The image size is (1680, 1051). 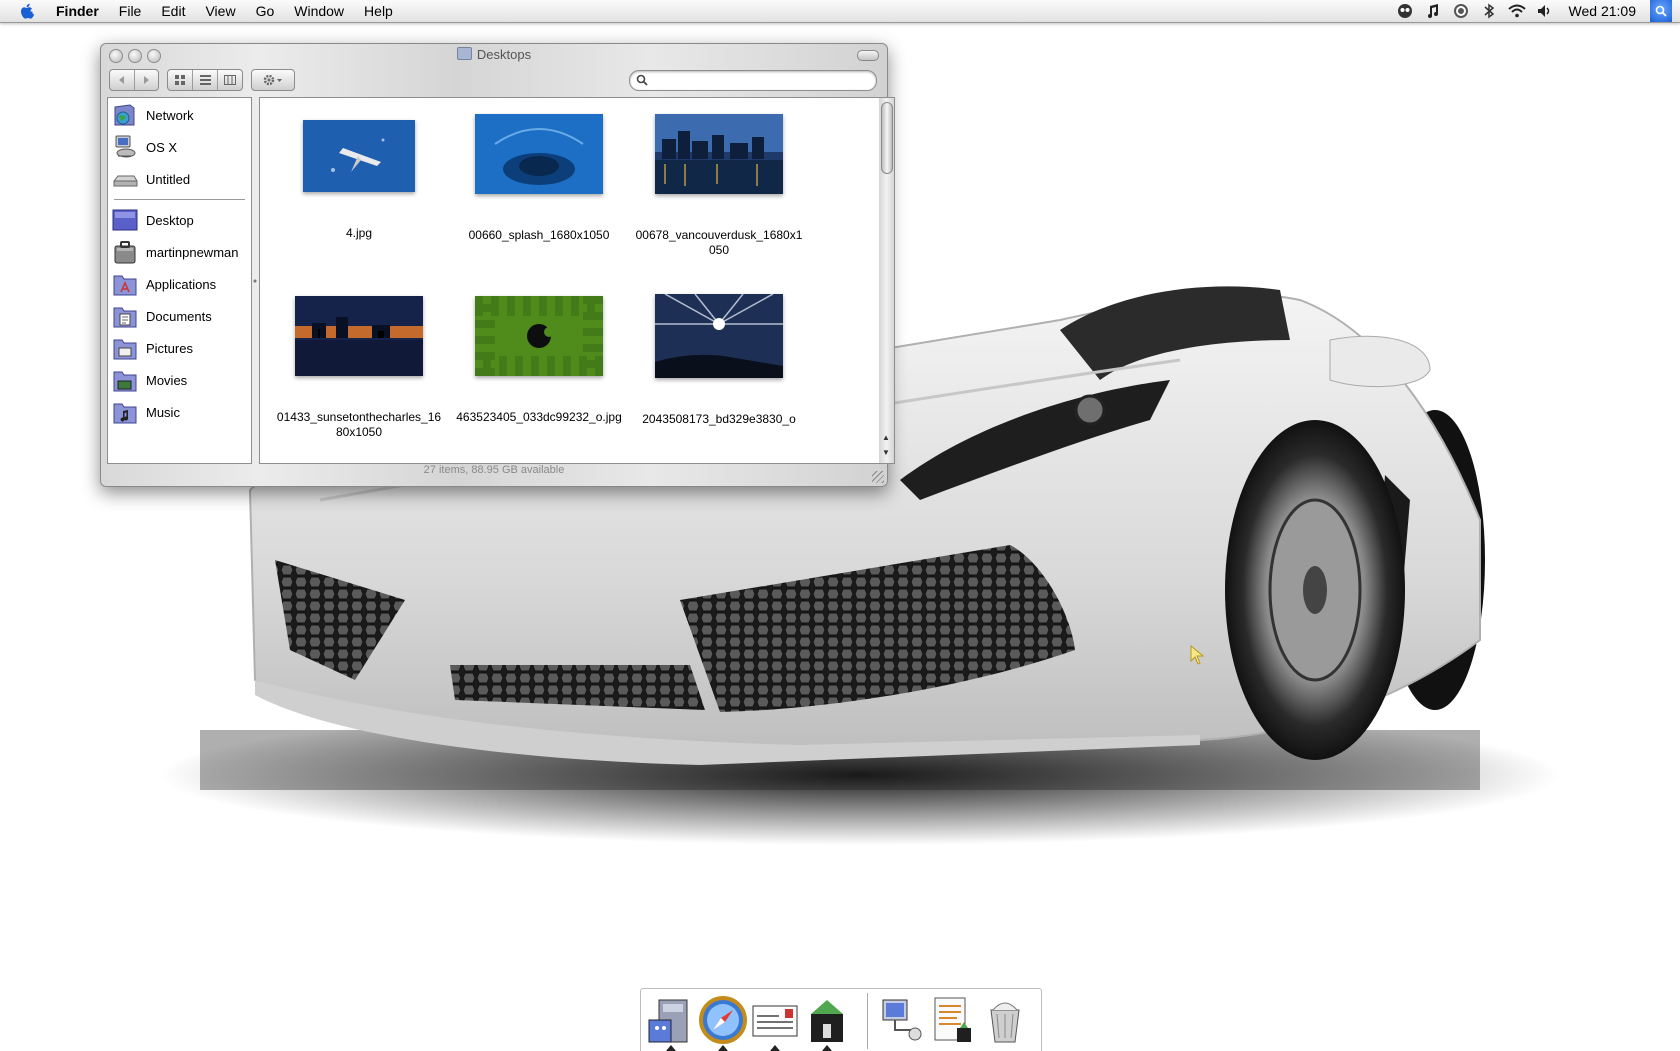 I want to click on network-utility-icon, so click(x=901, y=1020).